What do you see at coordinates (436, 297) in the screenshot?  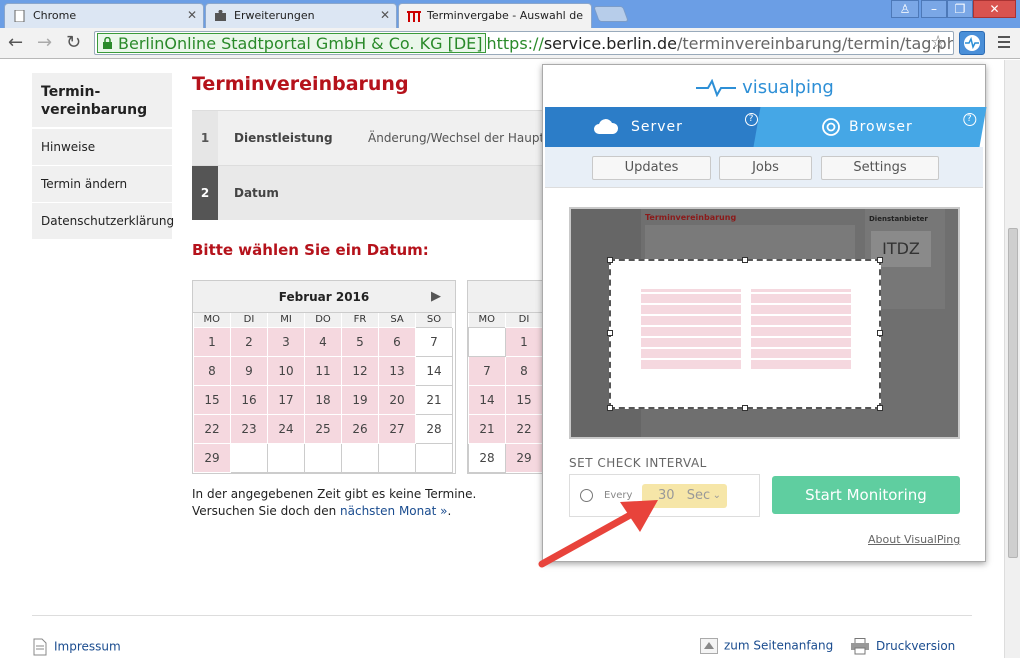 I see `next-month-arrow-icon: ▶` at bounding box center [436, 297].